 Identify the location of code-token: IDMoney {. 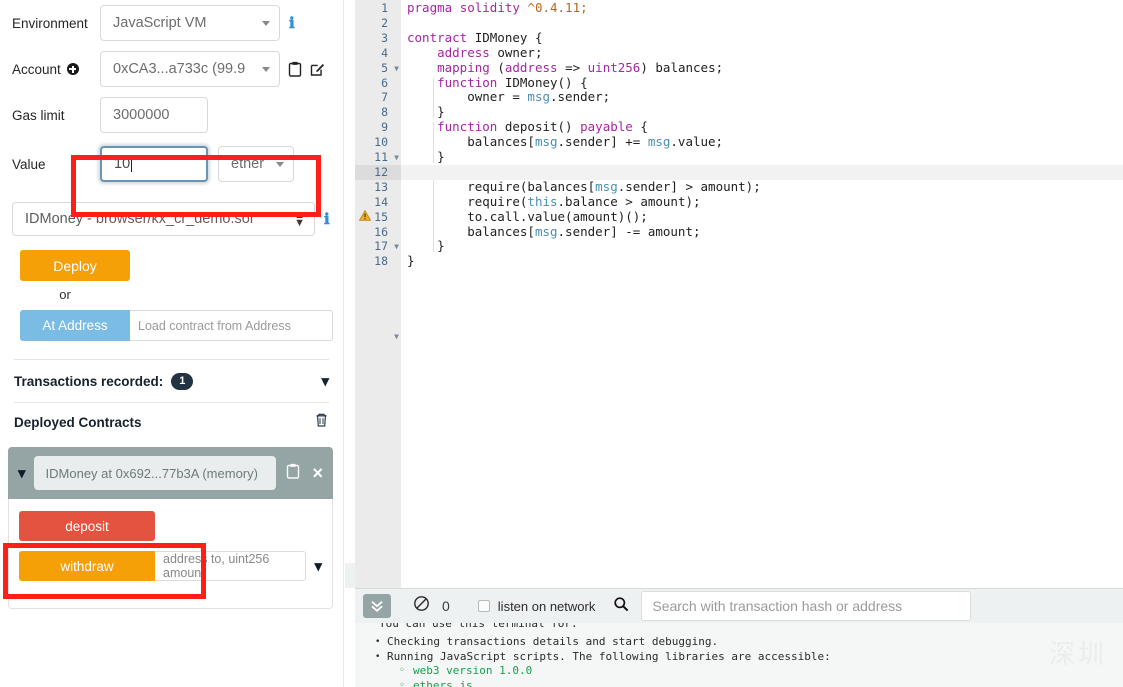
(508, 37).